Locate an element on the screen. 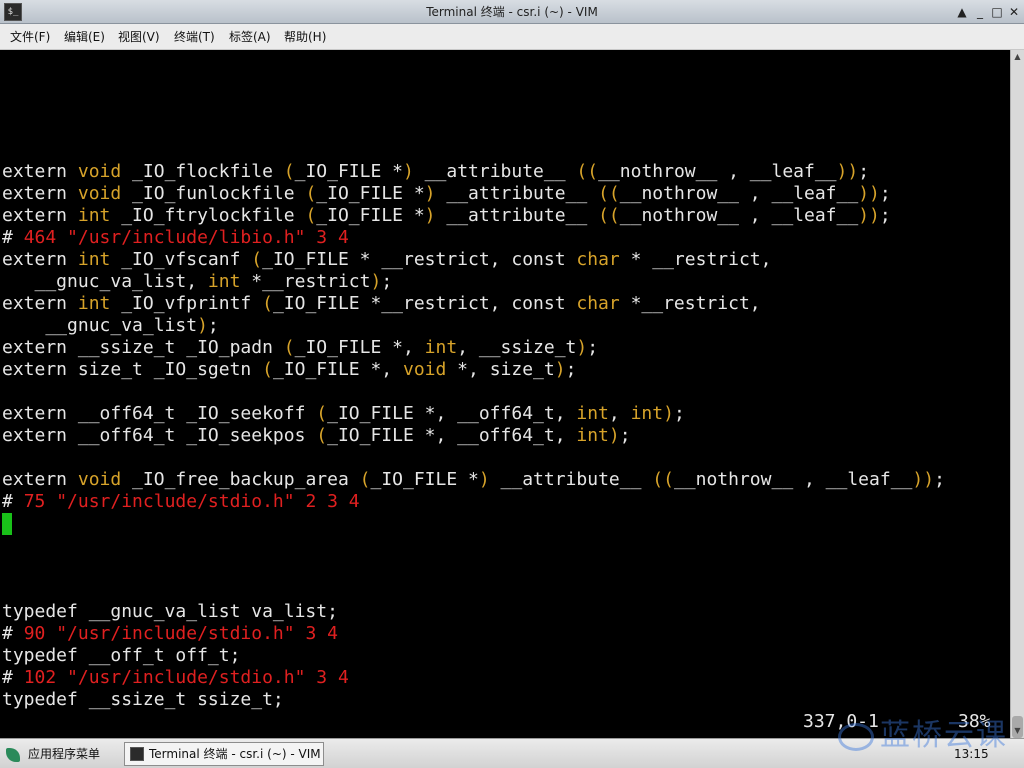 This screenshot has height=768, width=1024. leaf-logo-icon is located at coordinates (13, 754).